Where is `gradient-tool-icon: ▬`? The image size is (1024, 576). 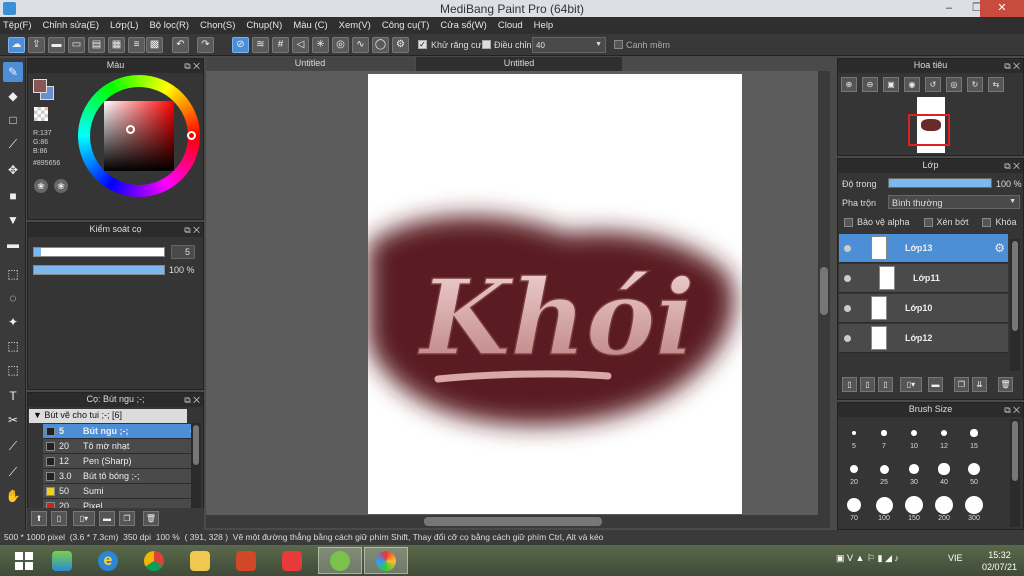 gradient-tool-icon: ▬ is located at coordinates (13, 244).